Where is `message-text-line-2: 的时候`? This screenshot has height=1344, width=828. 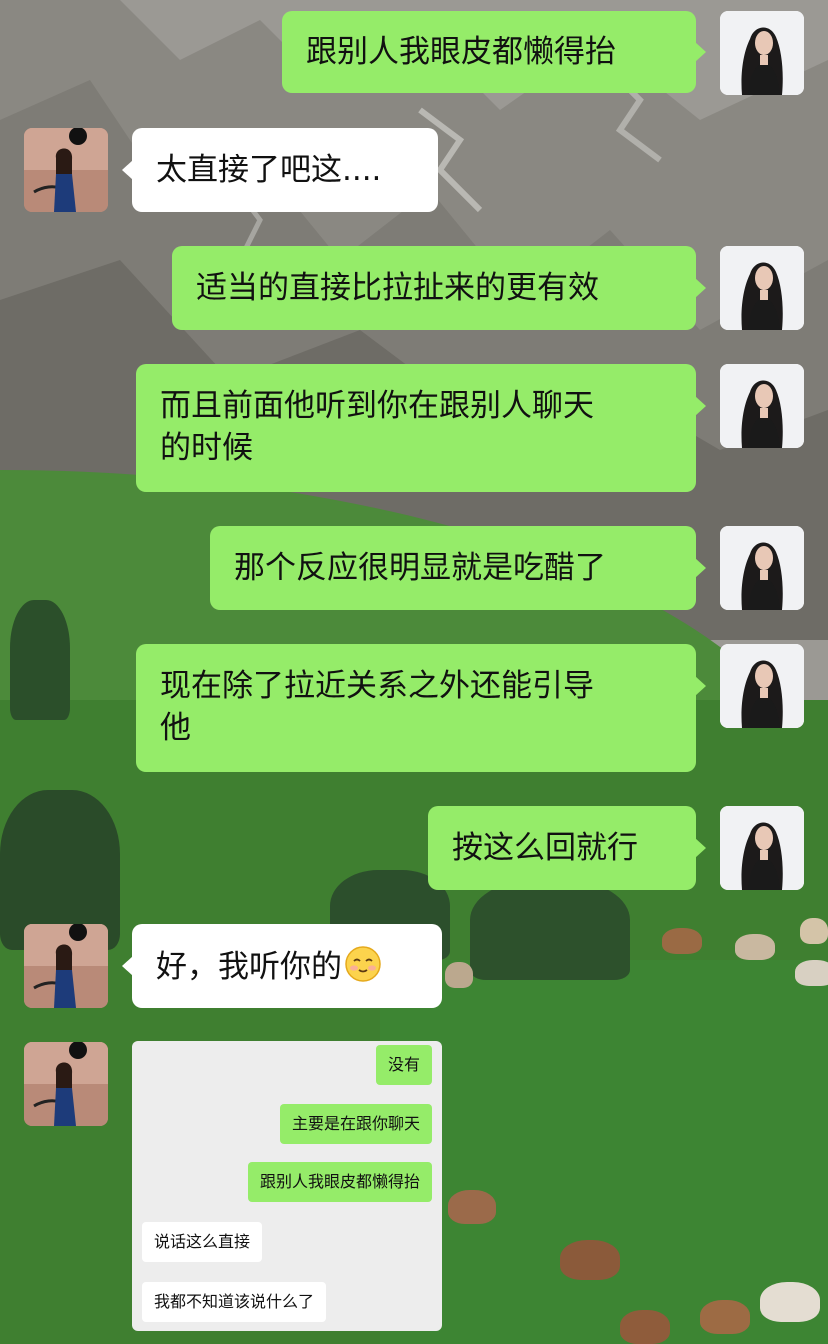
message-text-line-2: 的时候 is located at coordinates (206, 448).